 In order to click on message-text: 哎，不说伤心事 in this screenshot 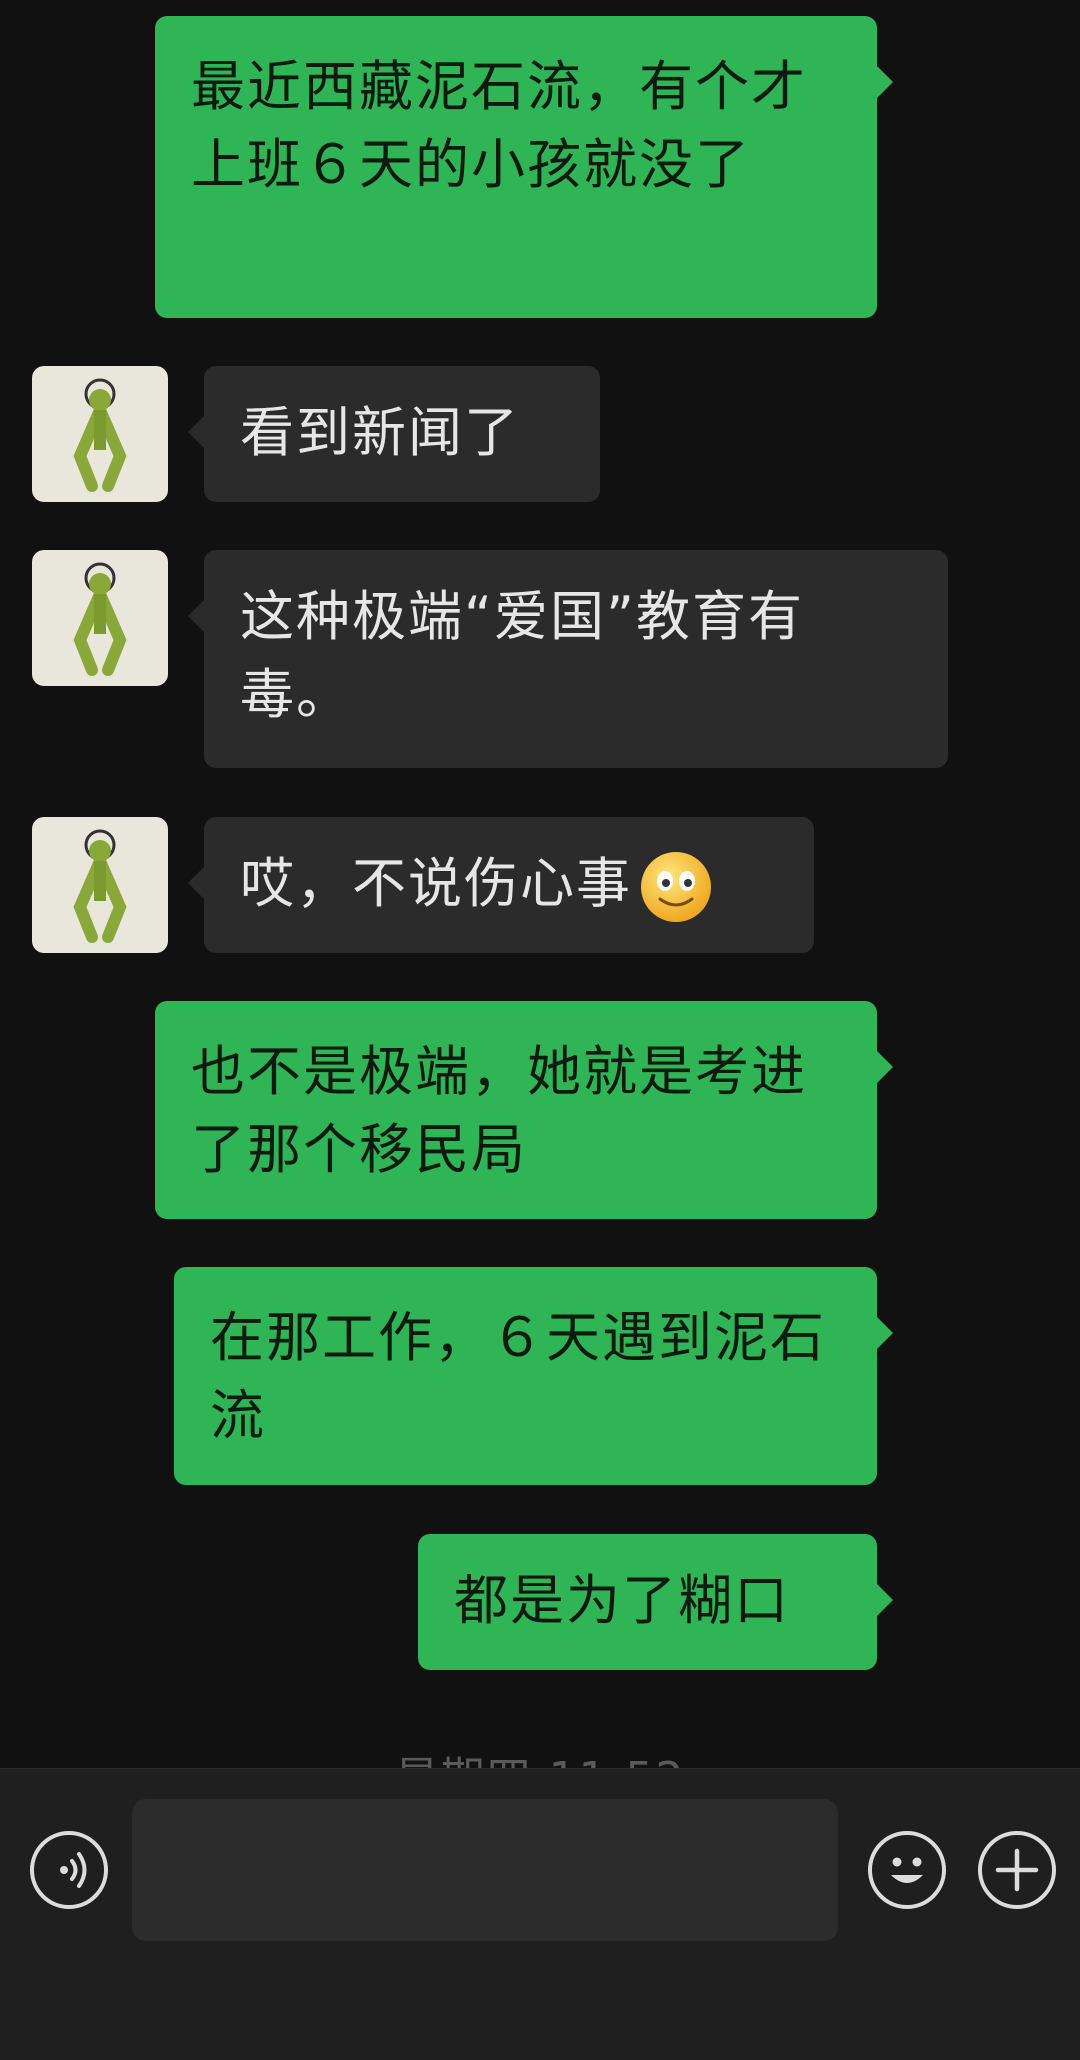, I will do `click(436, 883)`.